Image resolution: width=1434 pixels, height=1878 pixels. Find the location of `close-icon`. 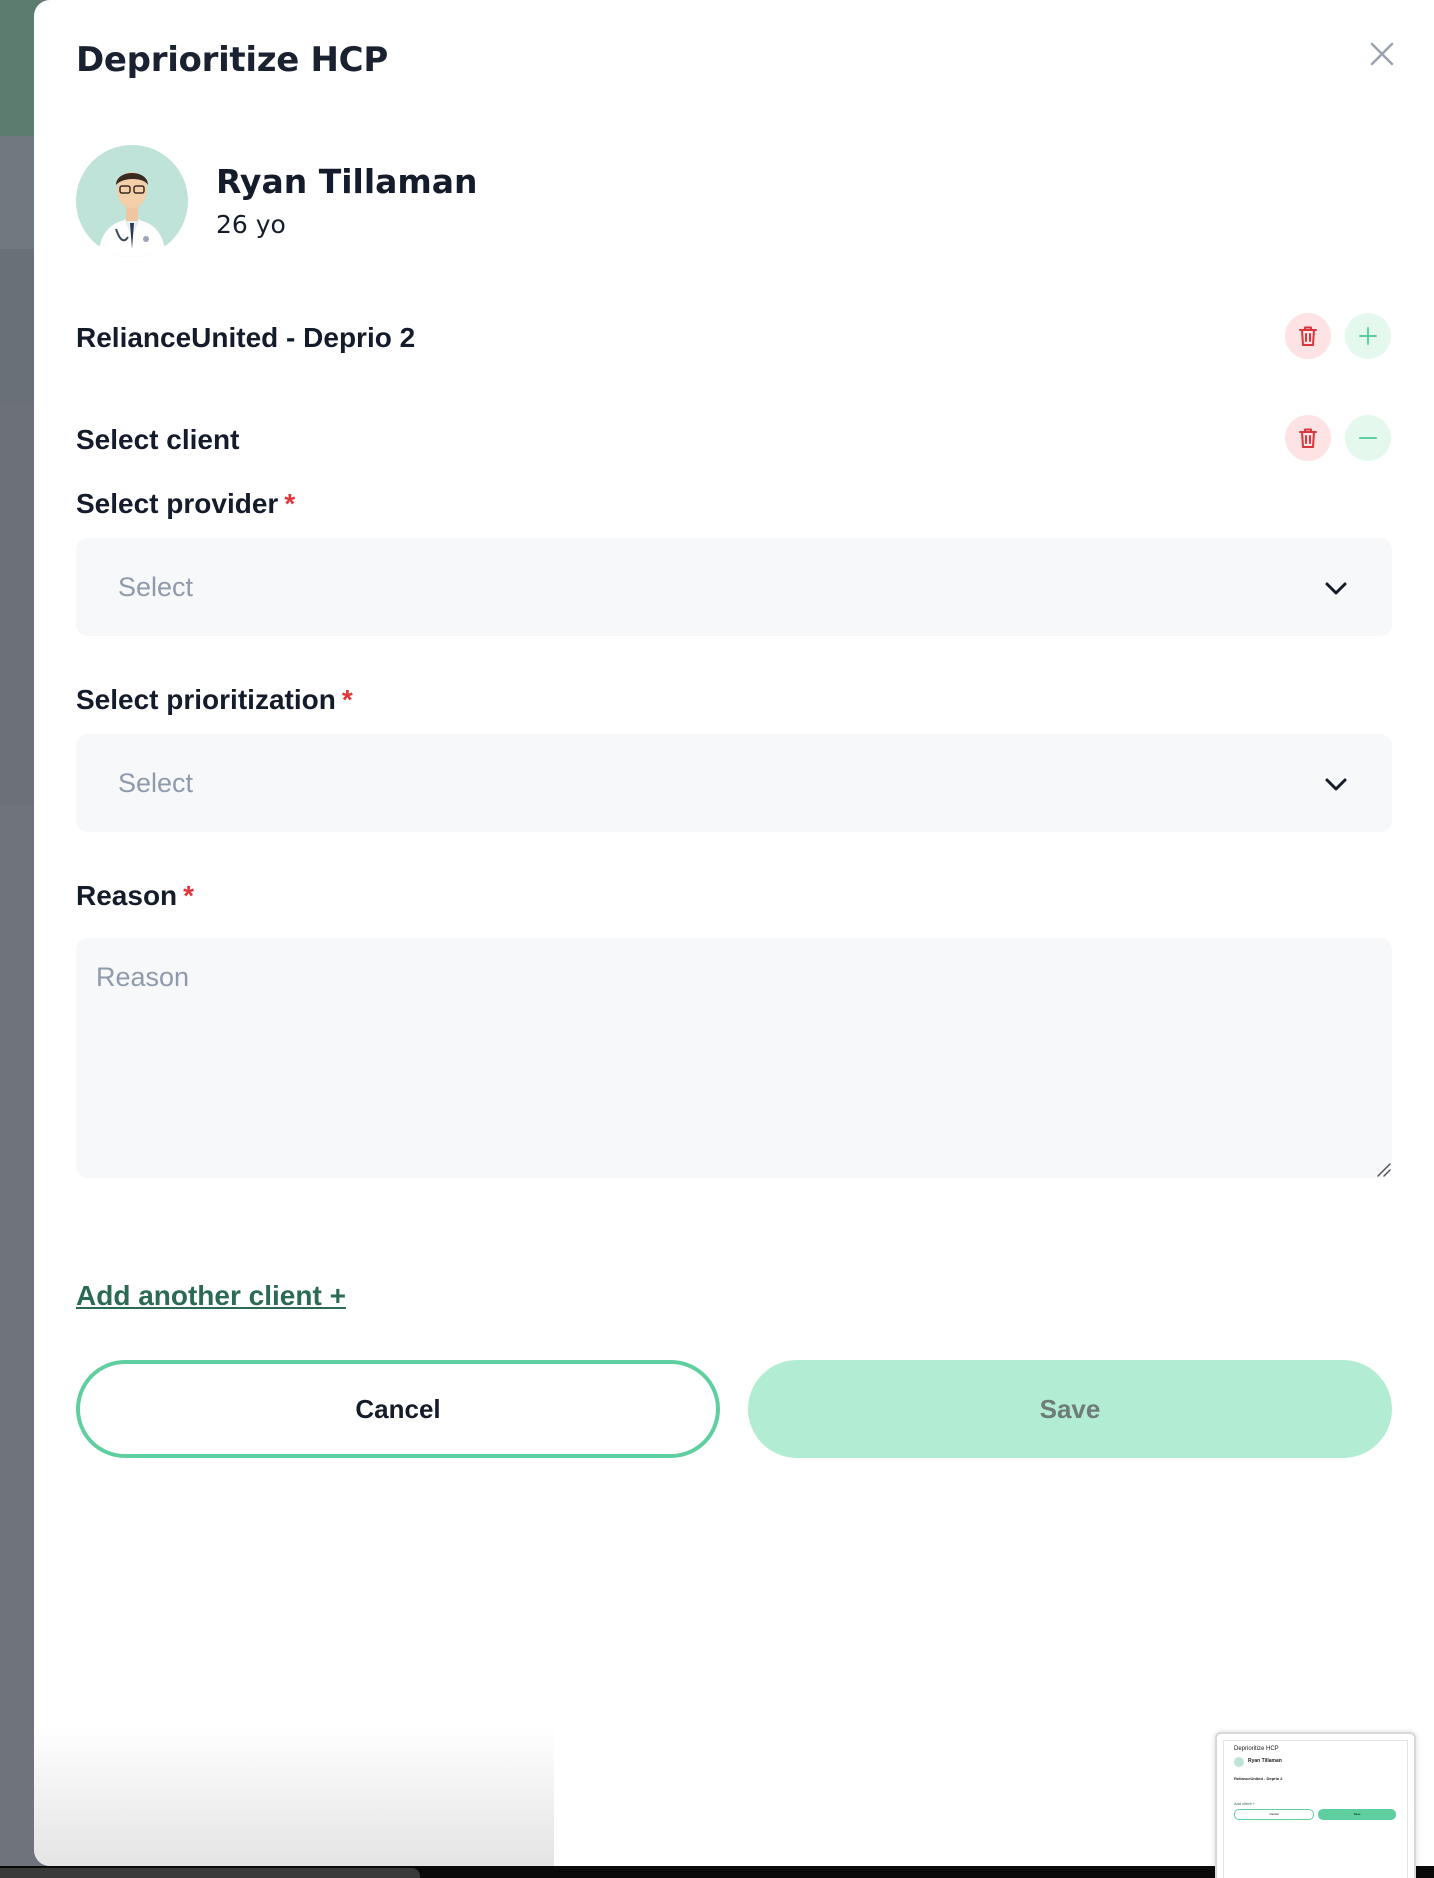

close-icon is located at coordinates (1382, 54).